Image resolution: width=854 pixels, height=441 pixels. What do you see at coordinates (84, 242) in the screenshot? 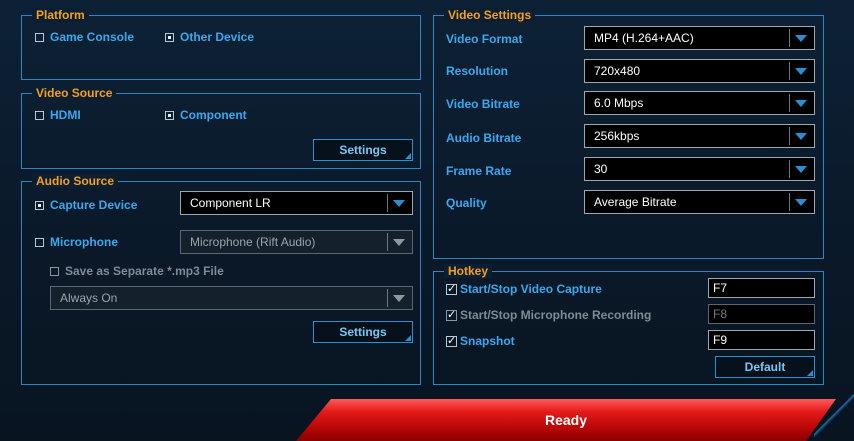
I see `option-label: Microphone` at bounding box center [84, 242].